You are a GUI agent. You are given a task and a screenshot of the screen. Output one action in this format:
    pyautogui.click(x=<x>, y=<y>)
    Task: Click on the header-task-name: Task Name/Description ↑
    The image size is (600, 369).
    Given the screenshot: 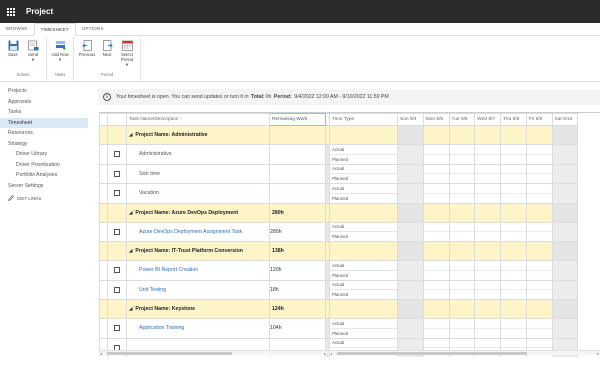 What is the action you would take?
    pyautogui.click(x=198, y=119)
    